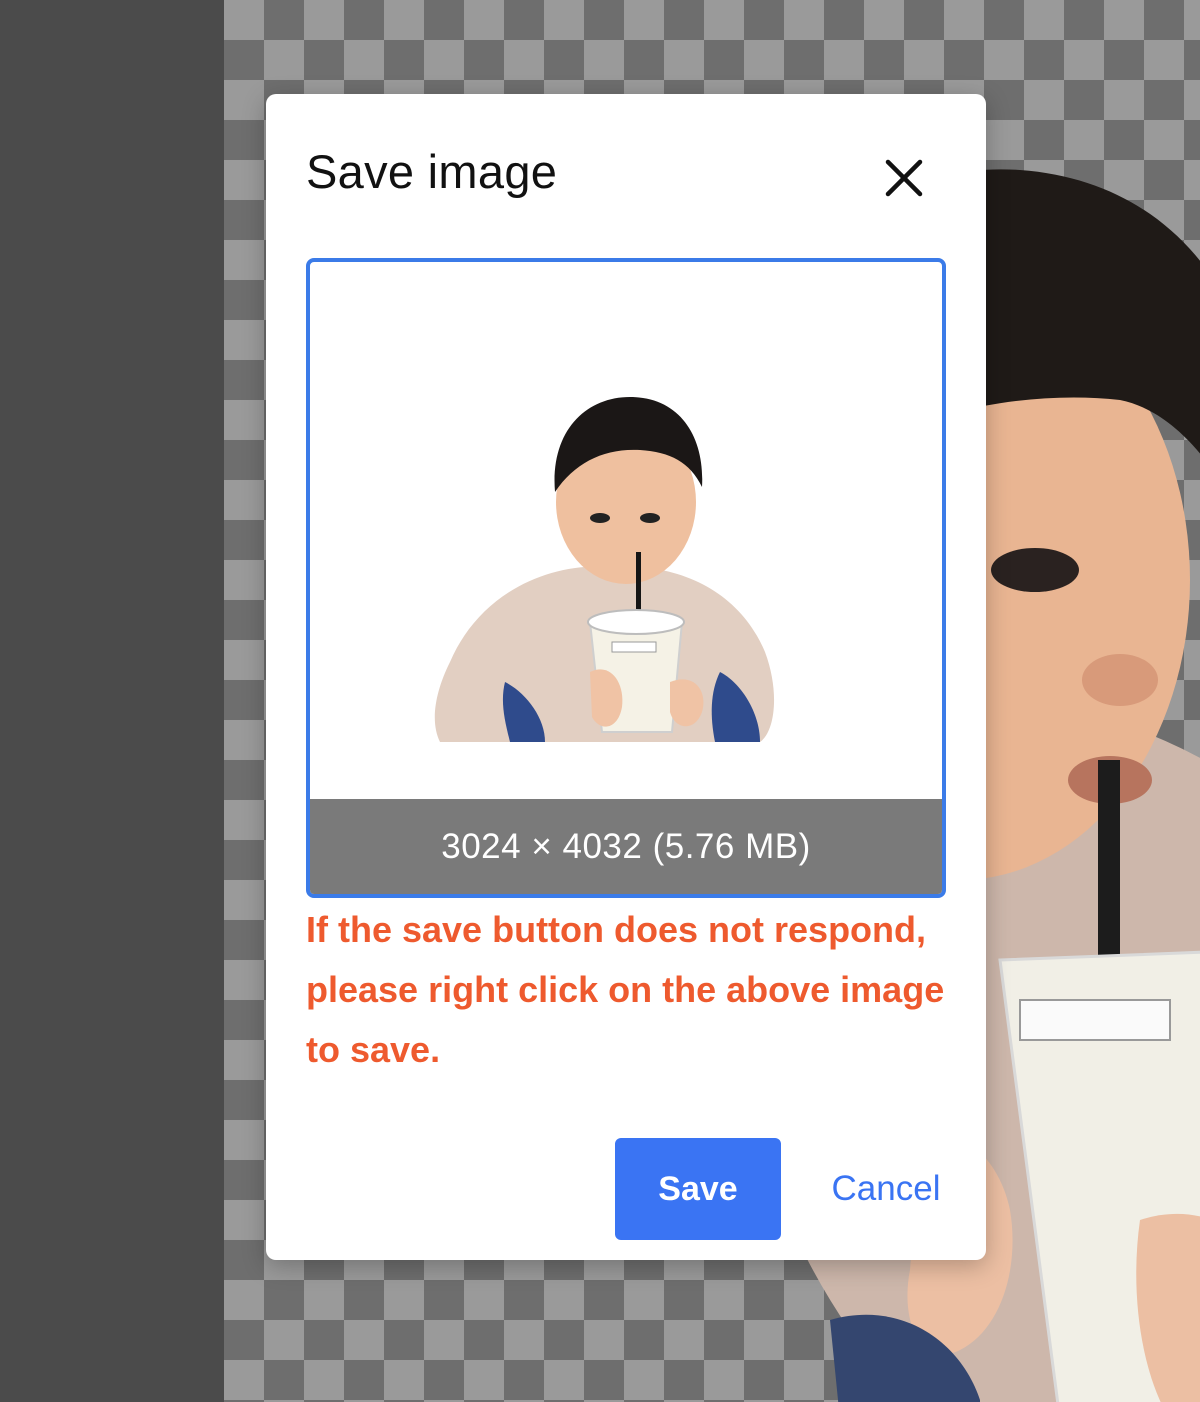 This screenshot has width=1200, height=1402. Describe the element at coordinates (432, 171) in the screenshot. I see `dialog-title: Save image` at that location.